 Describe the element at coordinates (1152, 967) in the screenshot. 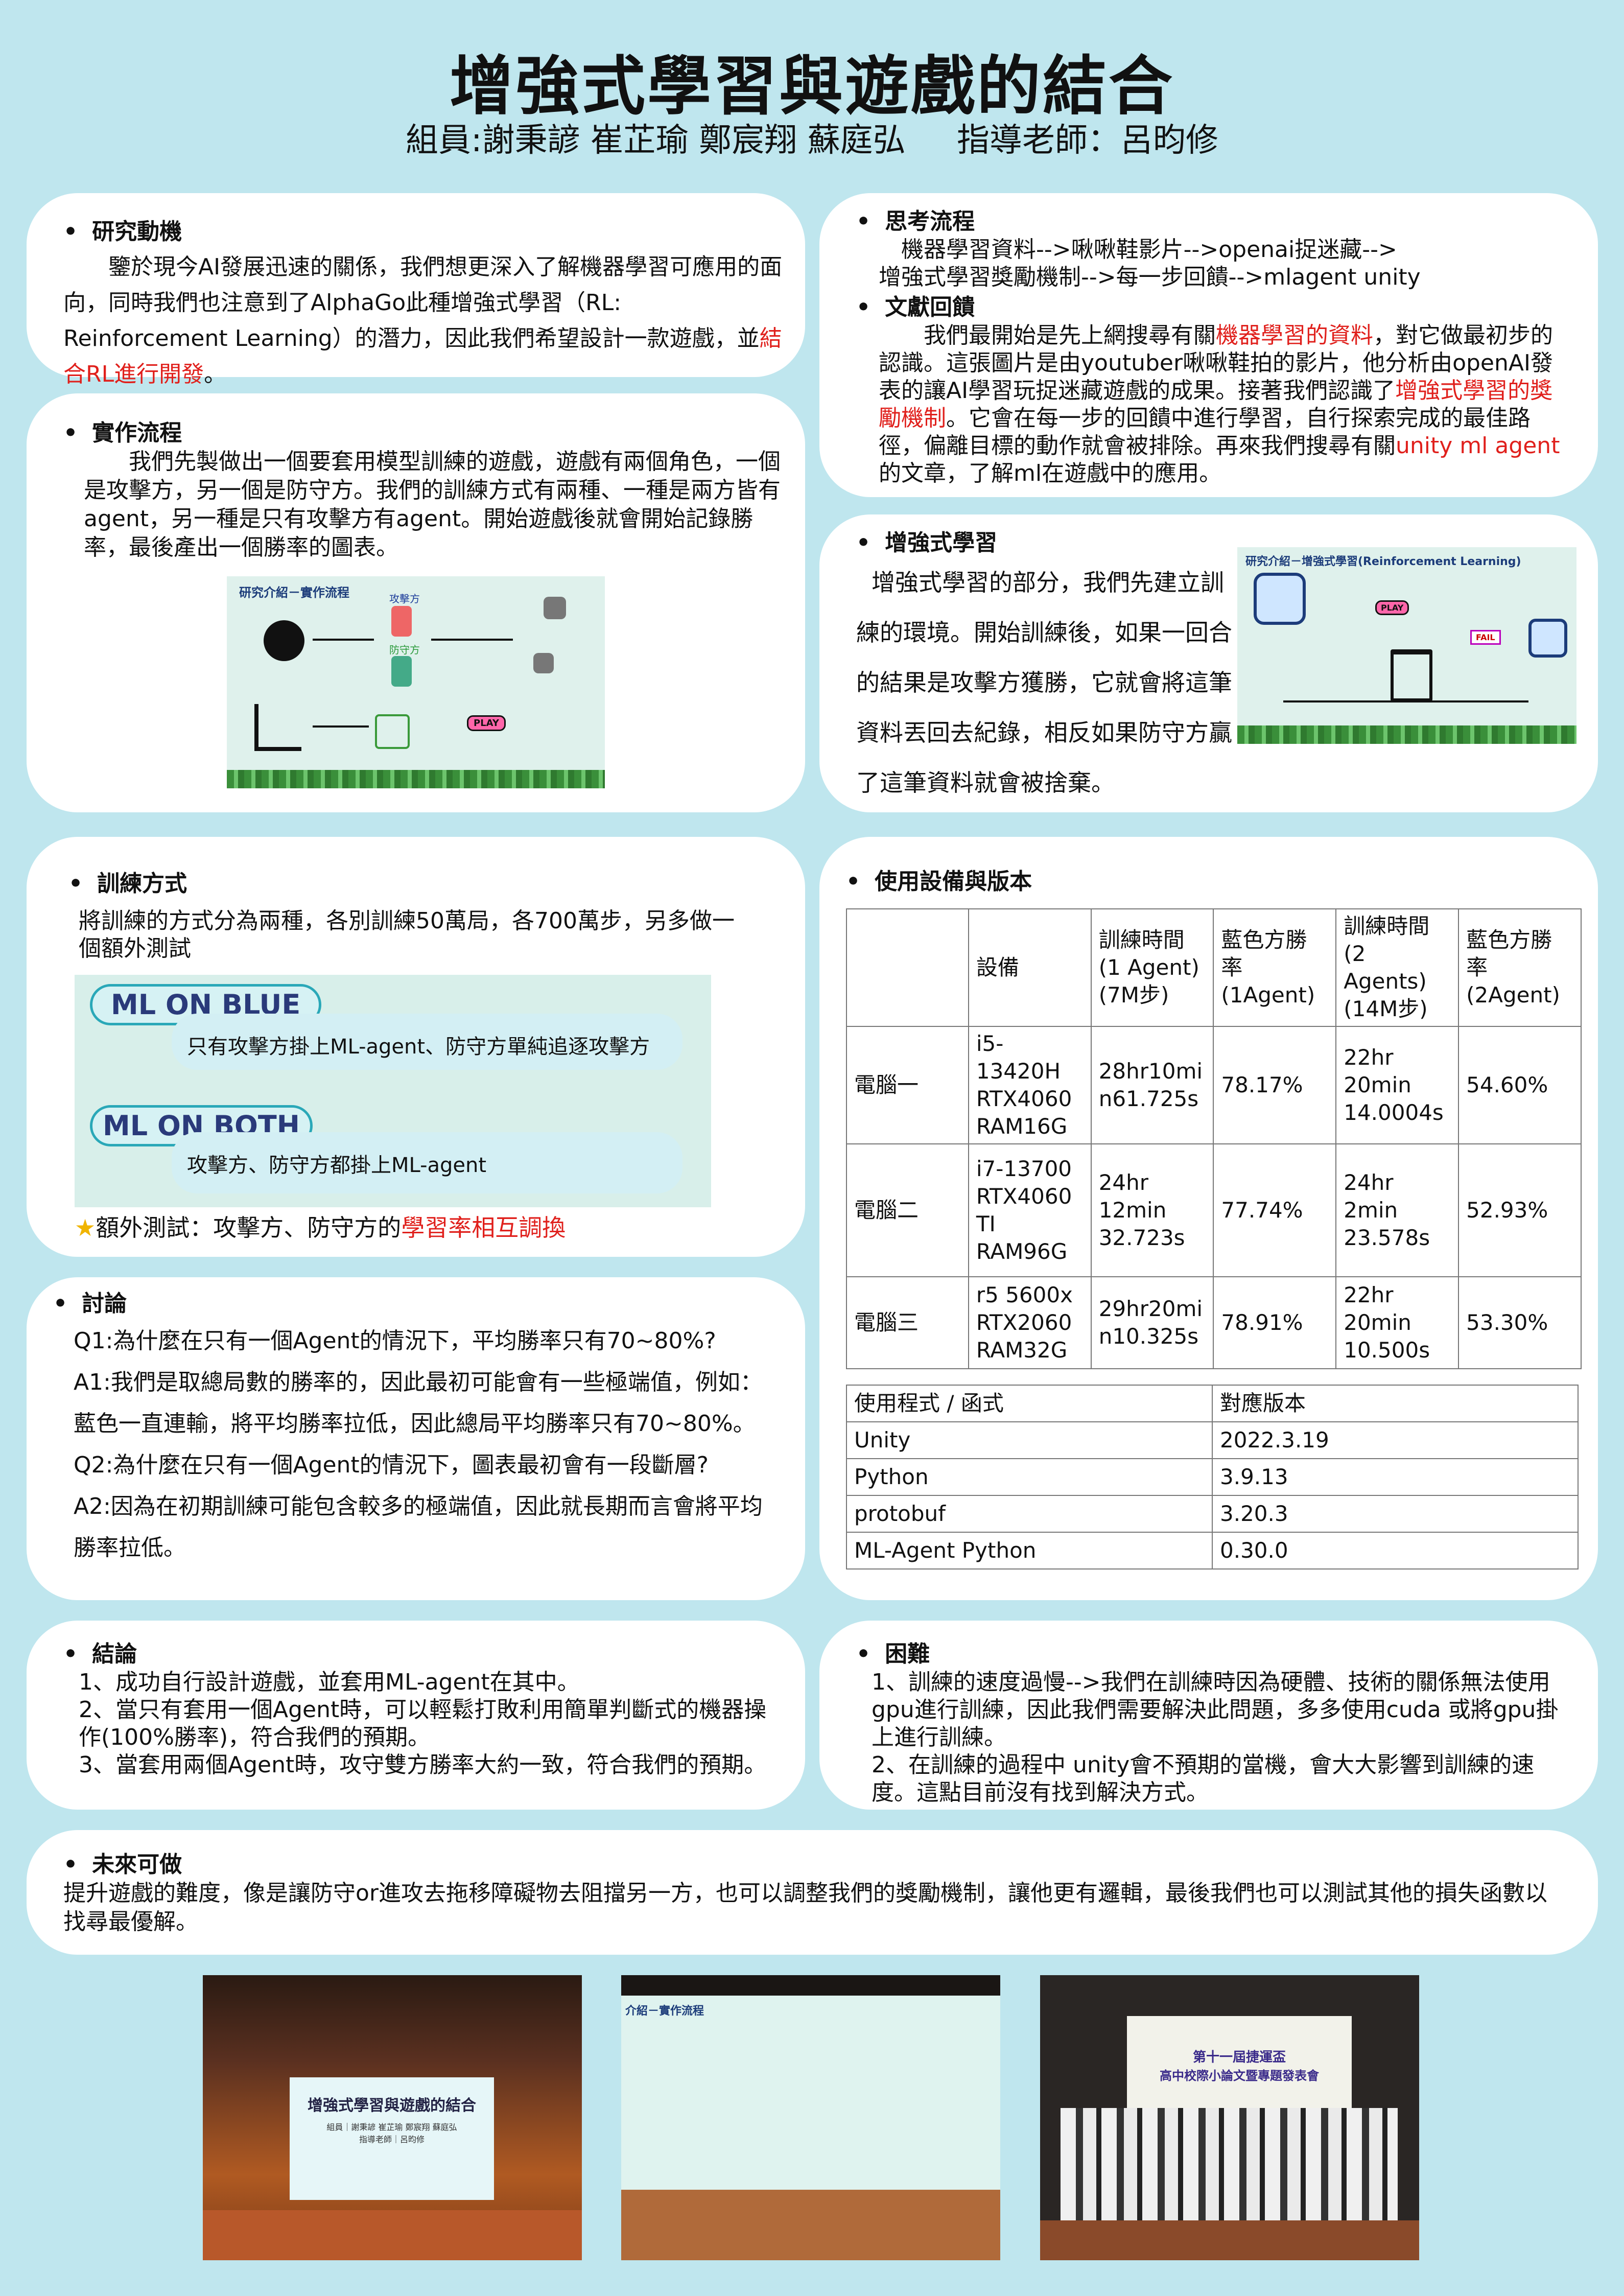

I see `table-header-cell: 訓練時間 (1 Agent) (7M步)` at that location.